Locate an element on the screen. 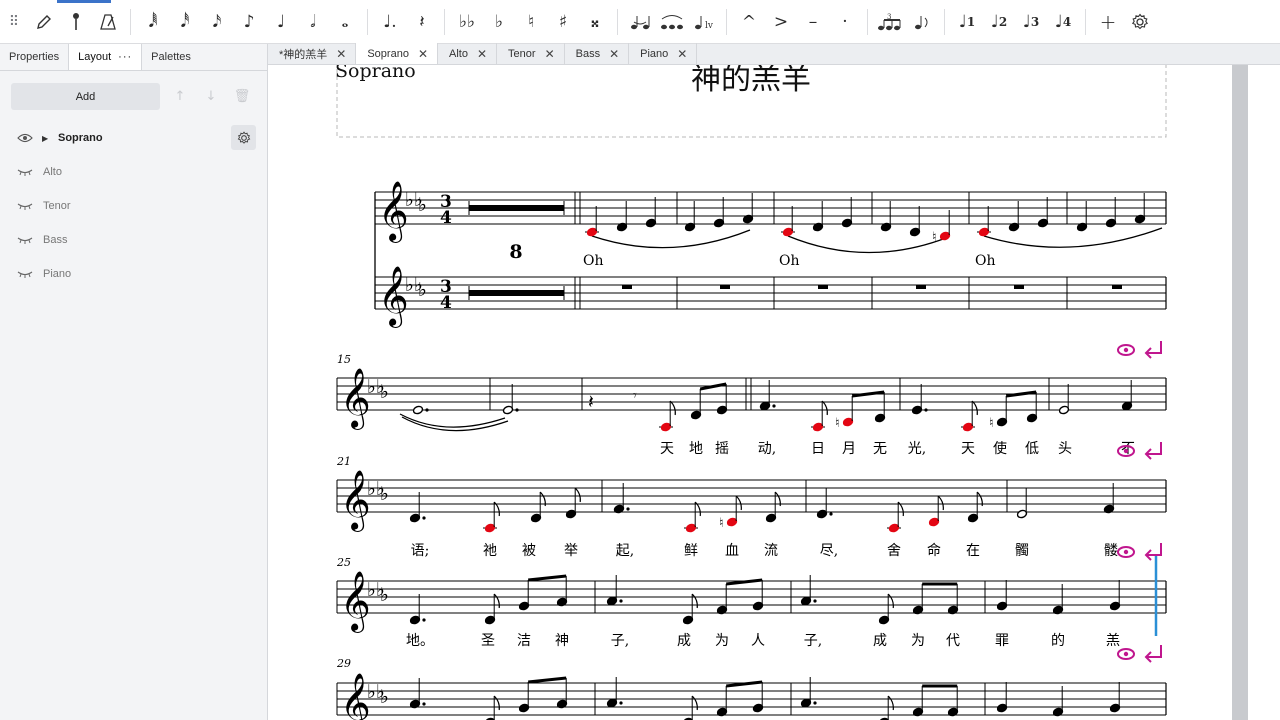  add-button: Add is located at coordinates (85, 96).